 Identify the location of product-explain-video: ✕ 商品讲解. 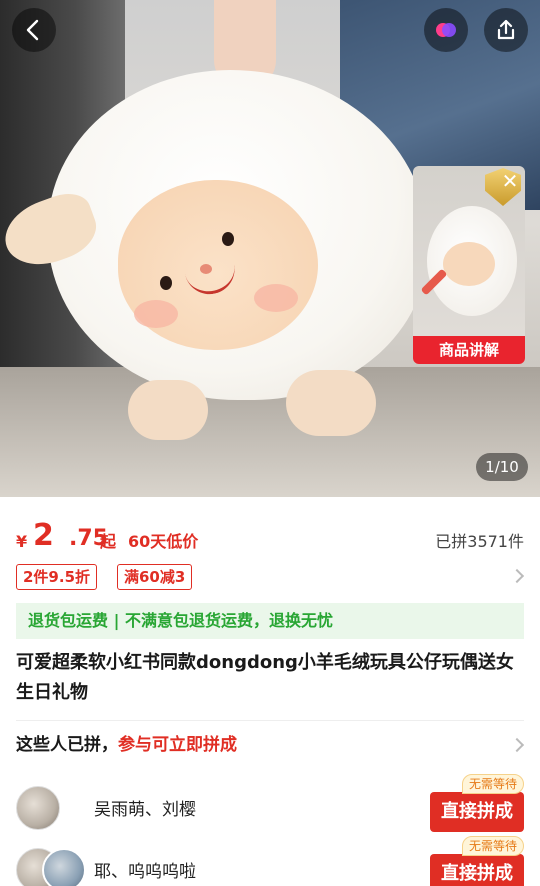
(469, 265).